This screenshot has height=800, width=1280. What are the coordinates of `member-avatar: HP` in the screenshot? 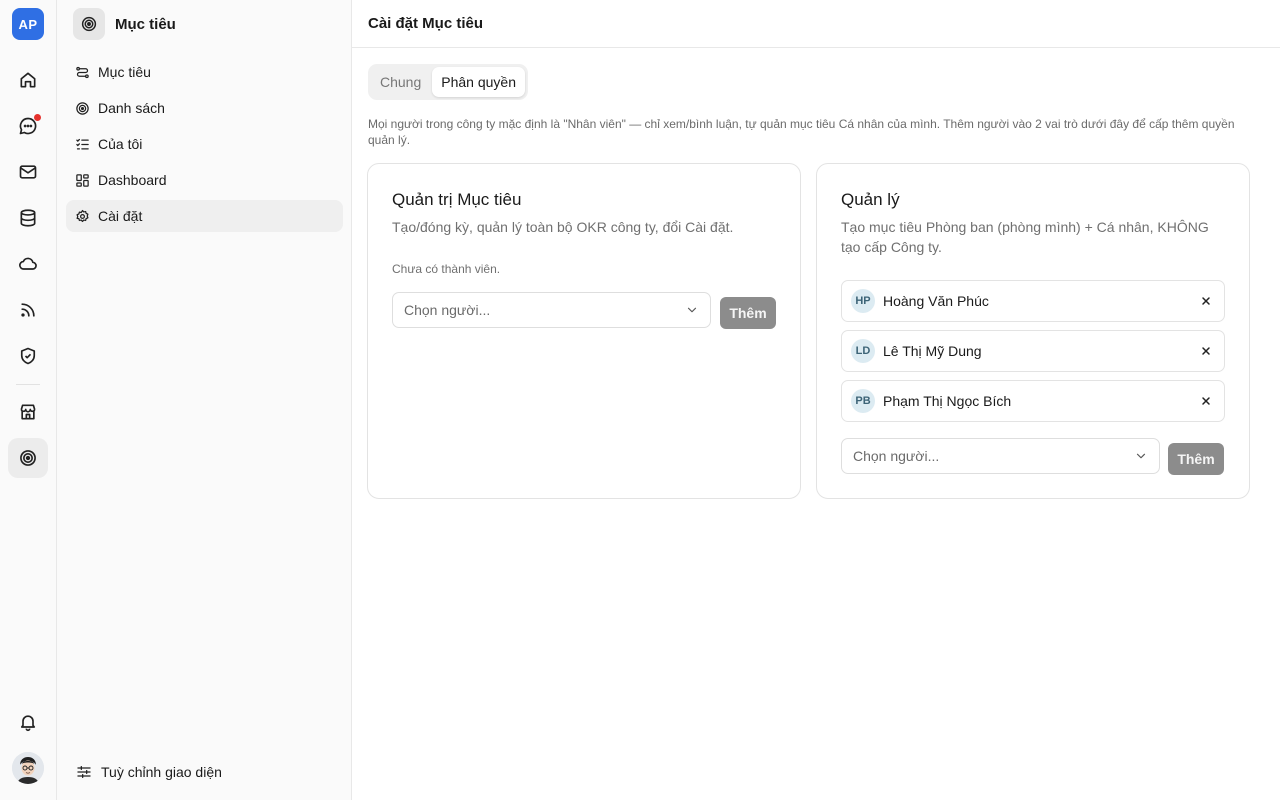 It's located at (863, 301).